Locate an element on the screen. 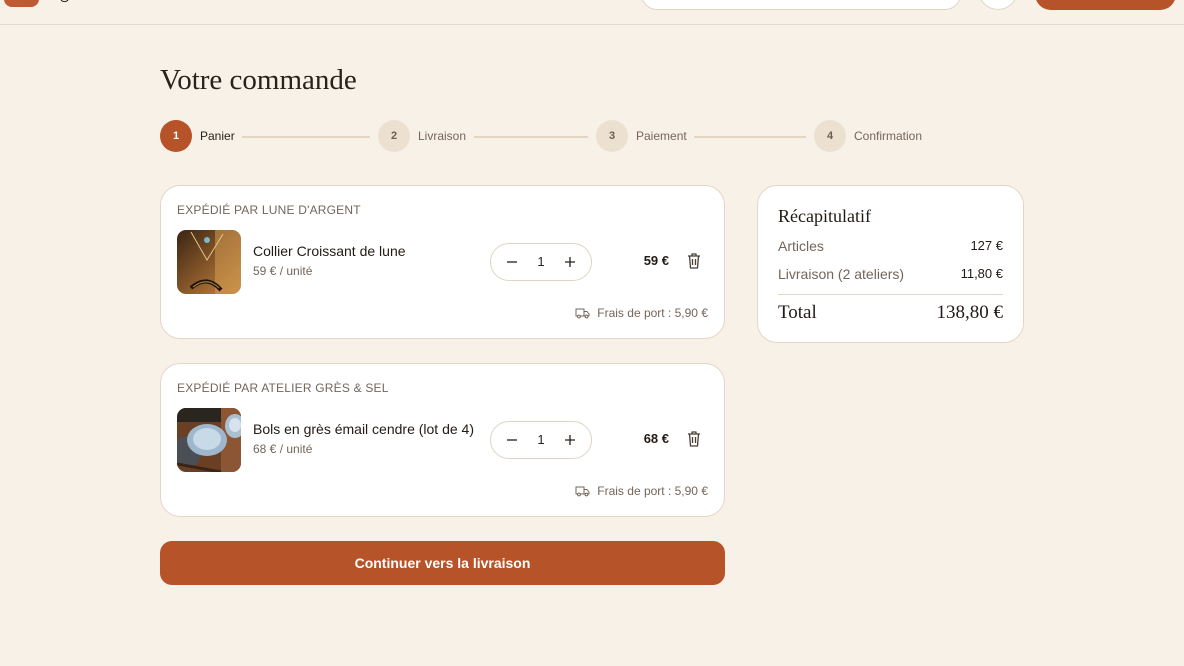  bowls-image is located at coordinates (209, 440).